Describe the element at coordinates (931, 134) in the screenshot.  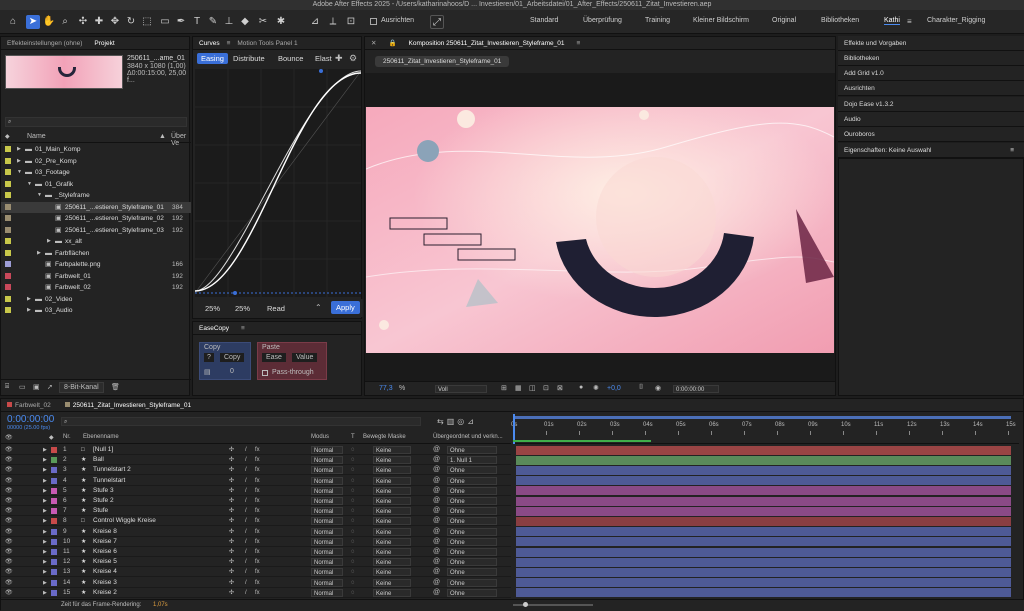
I see `right-panel-6: Ouroboros` at that location.